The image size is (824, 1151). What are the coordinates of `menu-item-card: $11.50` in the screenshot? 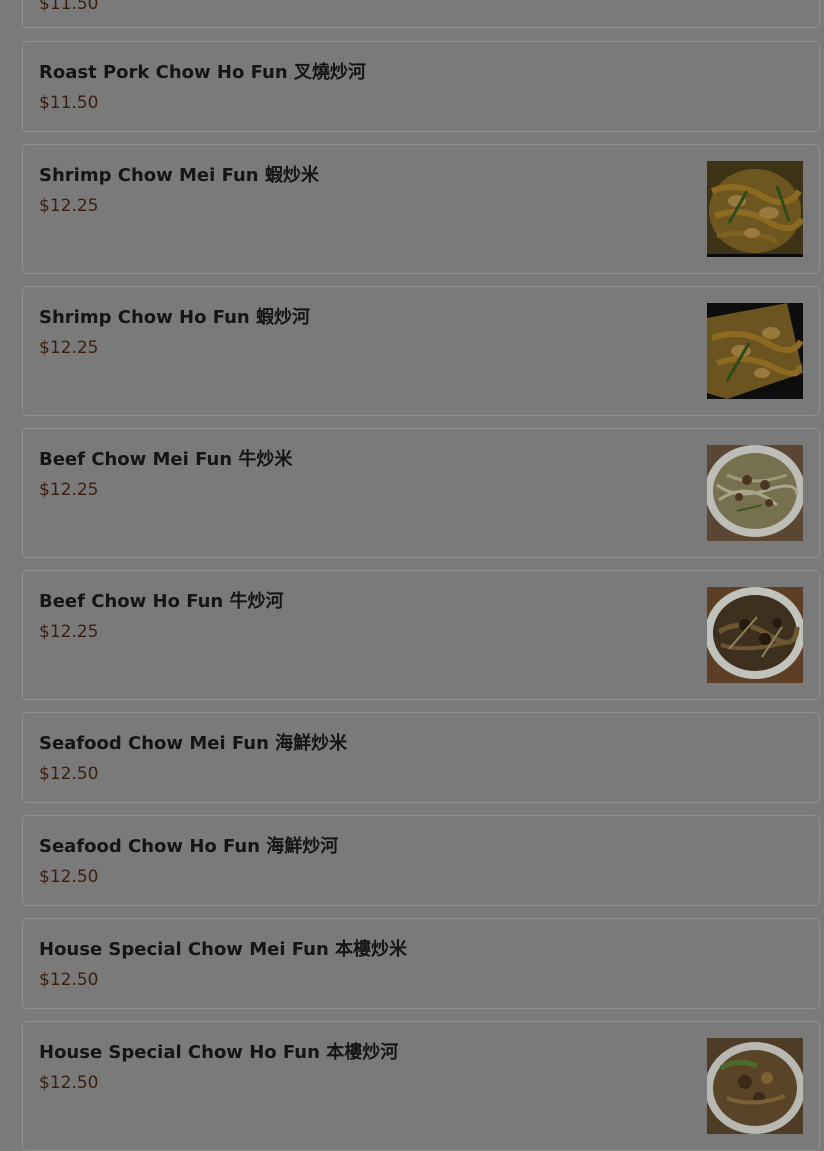 It's located at (421, 14).